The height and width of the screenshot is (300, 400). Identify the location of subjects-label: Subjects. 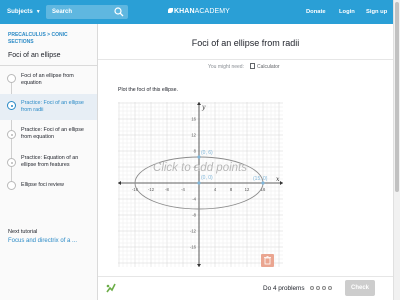
(20, 11).